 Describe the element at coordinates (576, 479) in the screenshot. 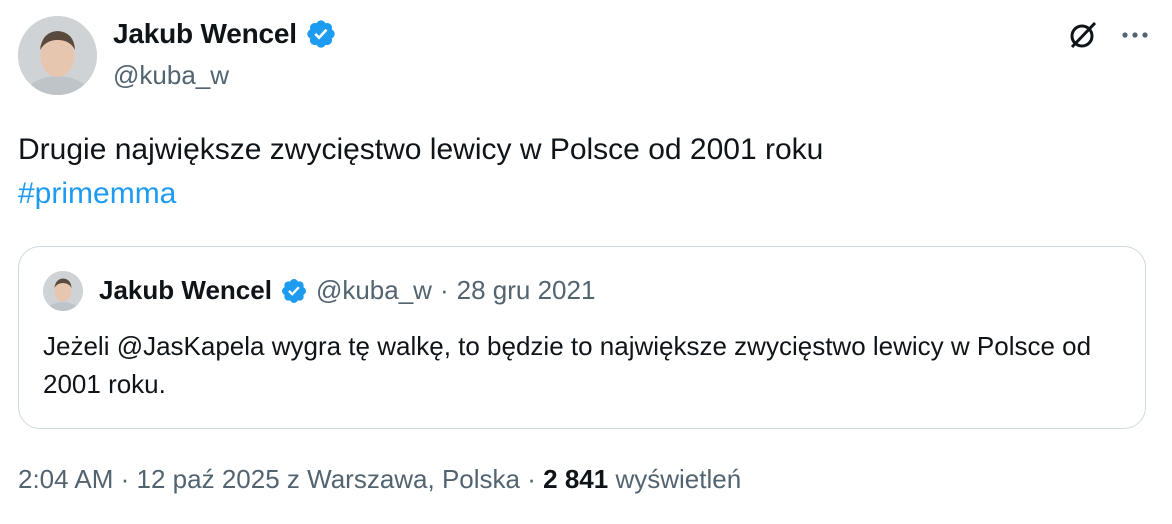

I see `views-count: 2 841` at that location.